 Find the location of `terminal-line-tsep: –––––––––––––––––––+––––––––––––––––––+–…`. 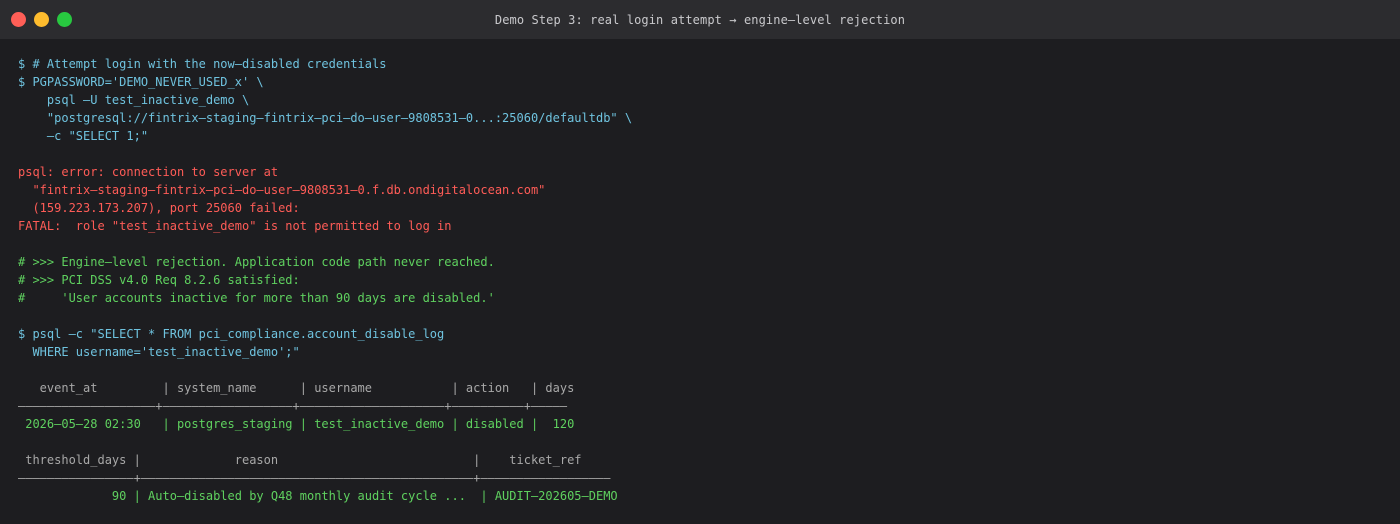

terminal-line-tsep: –––––––––––––––––––+––––––––––––––––––+–… is located at coordinates (293, 406).